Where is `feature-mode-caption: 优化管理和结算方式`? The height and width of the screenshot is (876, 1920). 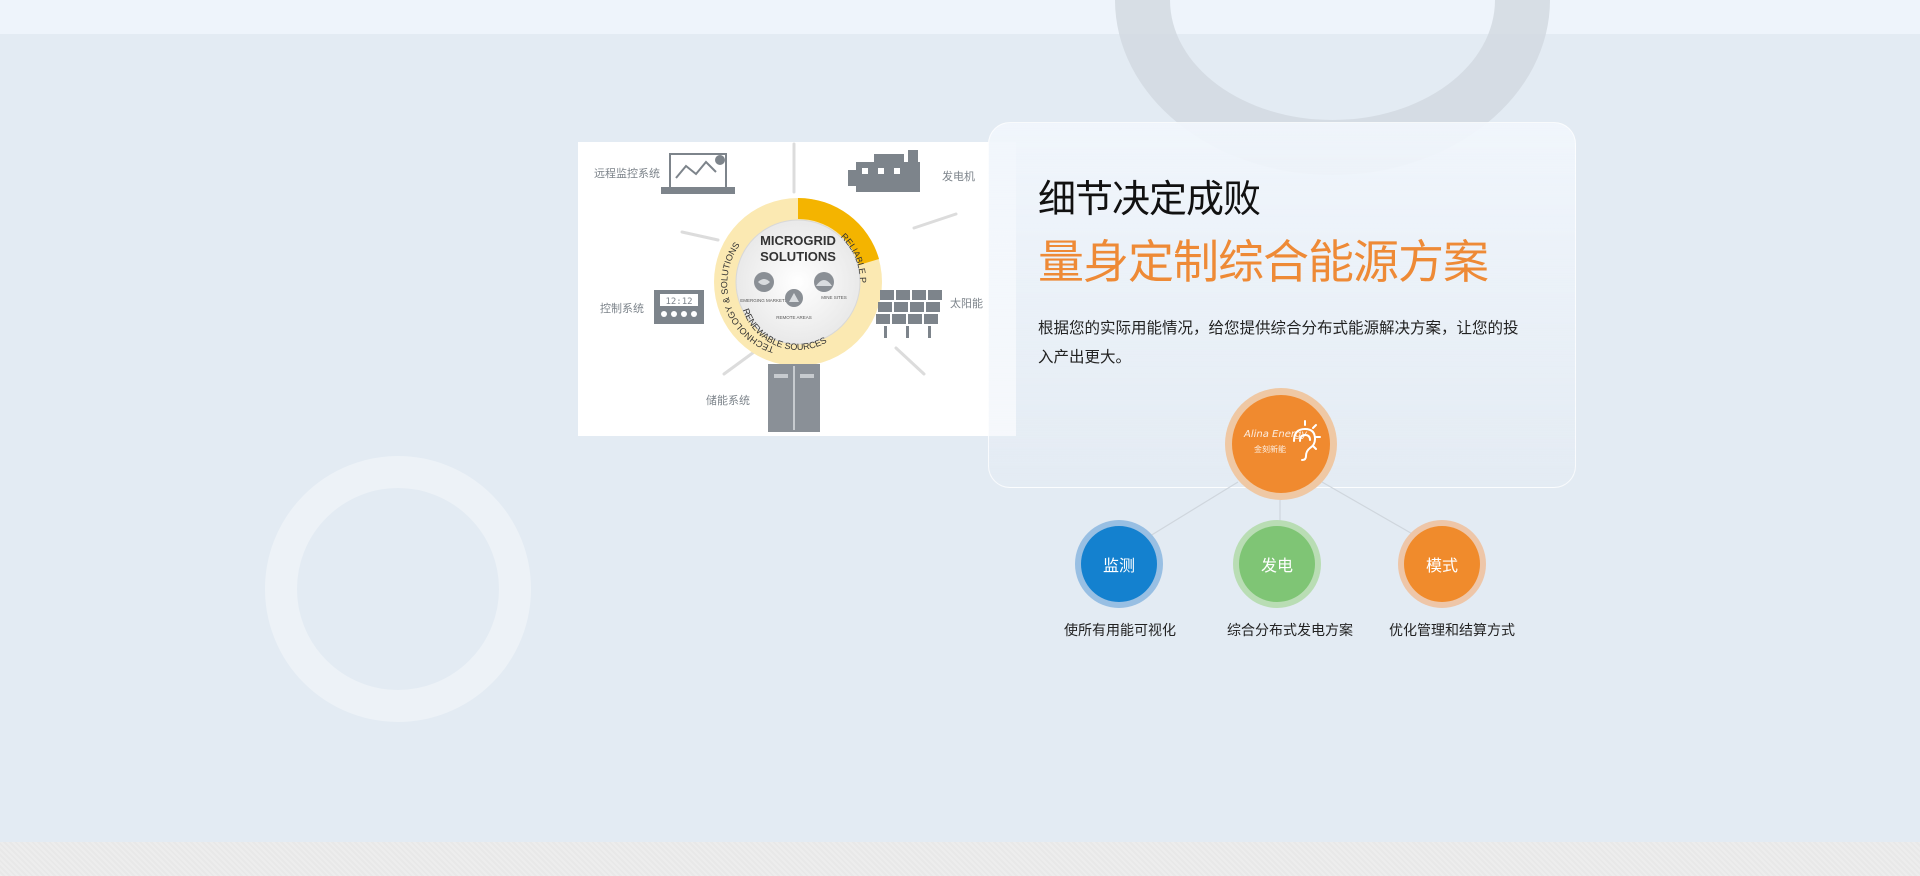
feature-mode-caption: 优化管理和结算方式 is located at coordinates (1452, 631).